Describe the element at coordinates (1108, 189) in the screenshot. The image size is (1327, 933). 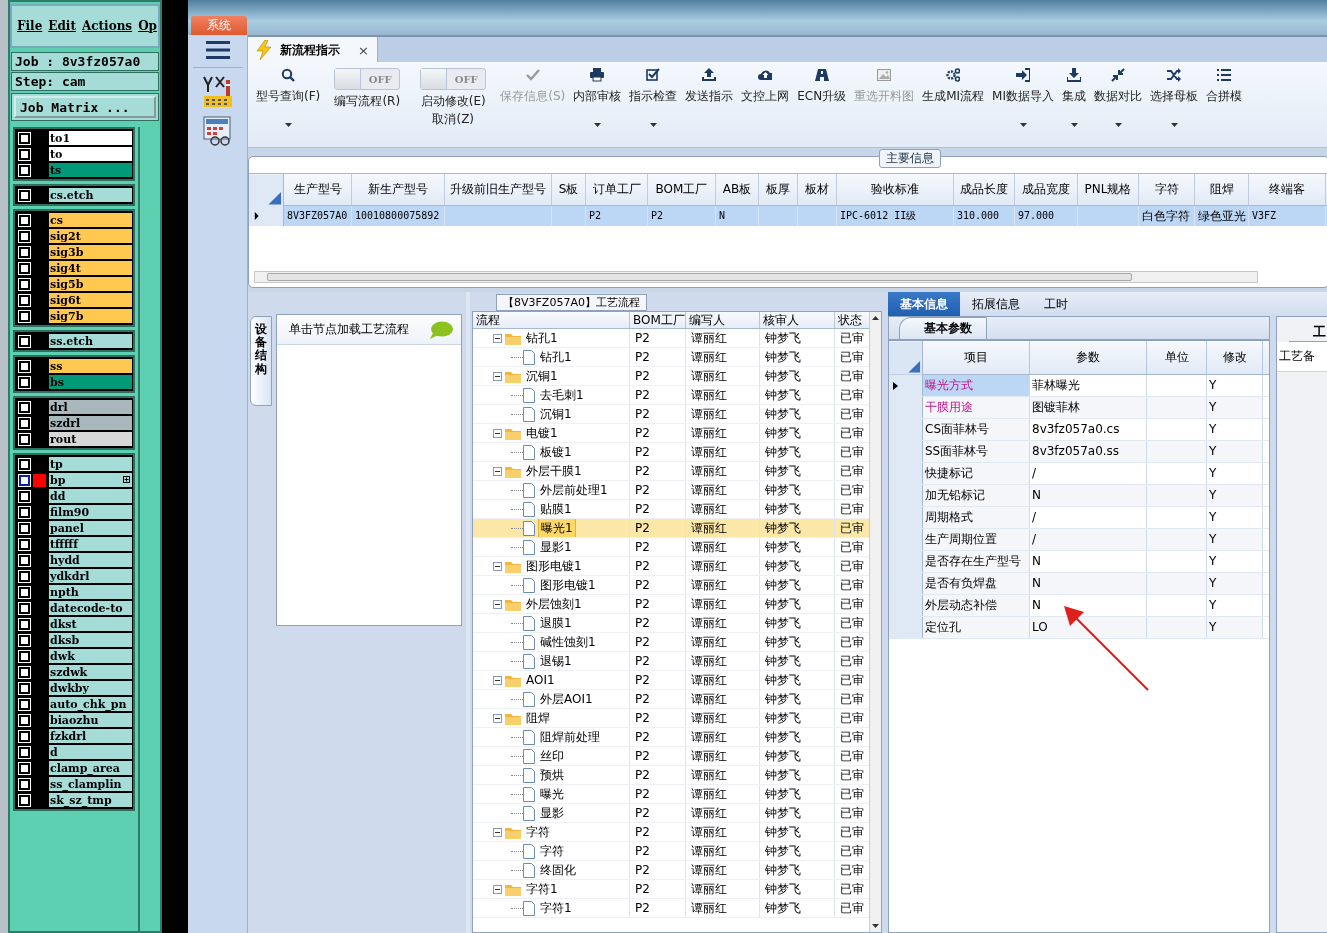
I see `column-header: PNL规格` at that location.